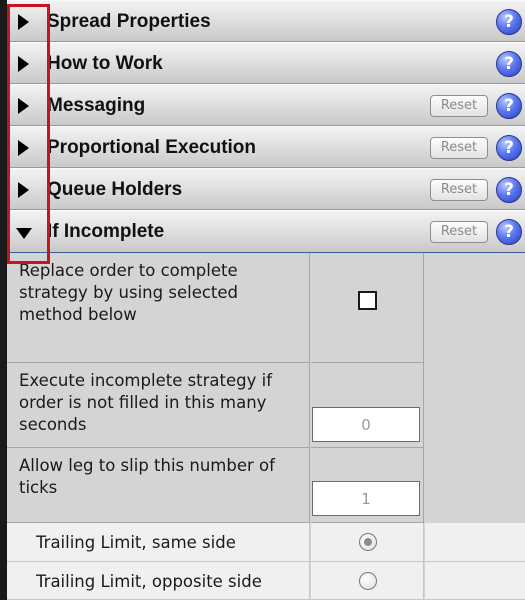  I want to click on trailing-same-side-radio, so click(368, 542).